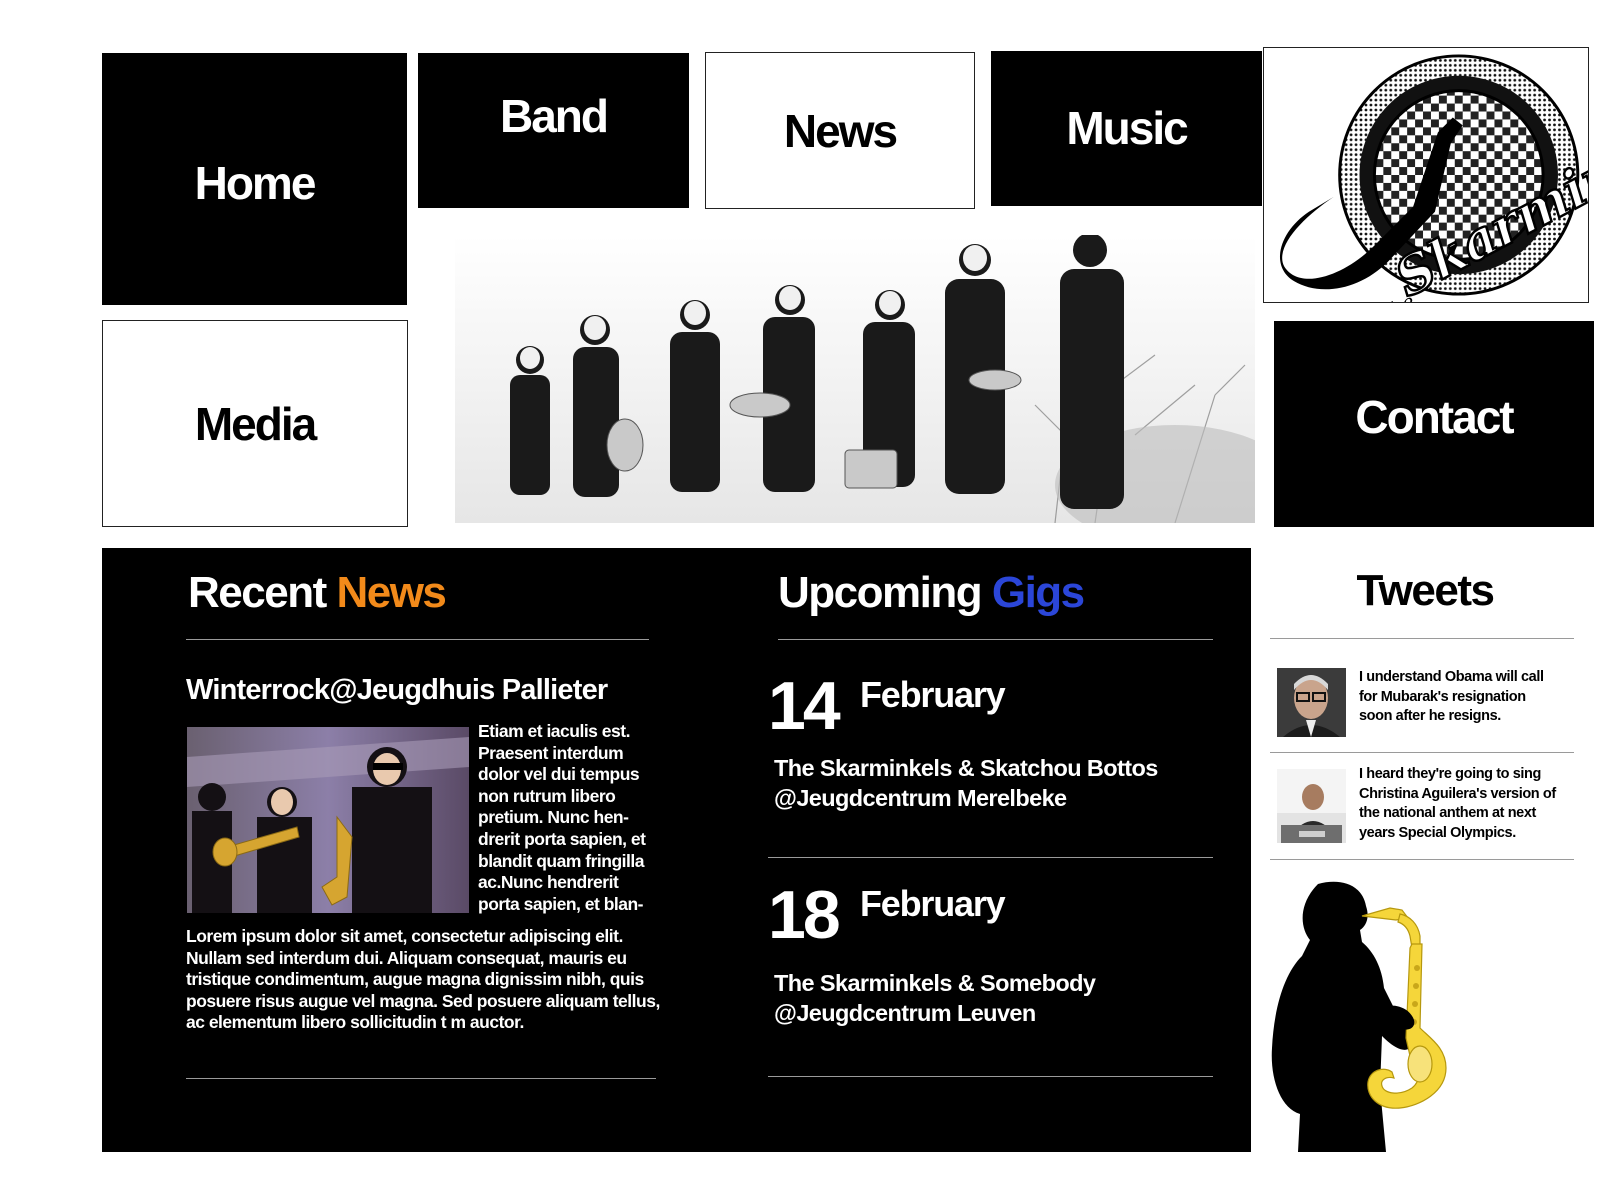 The image size is (1600, 1200). Describe the element at coordinates (561, 903) in the screenshot. I see `news-side-line: porta sapien, et blan-` at that location.